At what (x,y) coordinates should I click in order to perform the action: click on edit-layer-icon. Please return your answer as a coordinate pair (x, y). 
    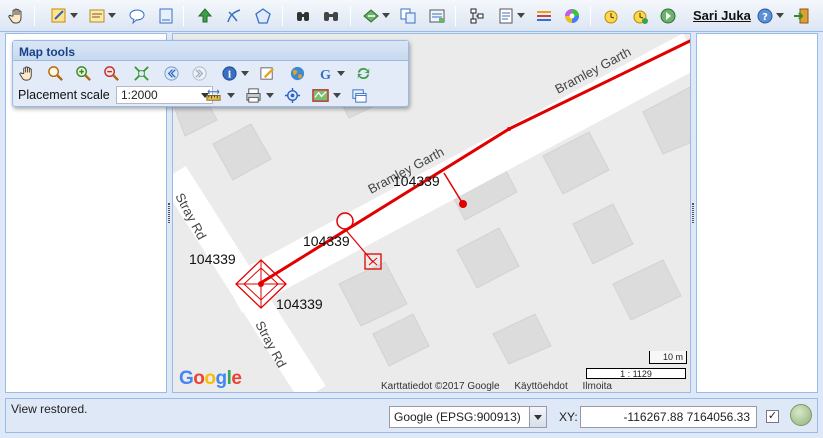
    Looking at the image, I should click on (59, 16).